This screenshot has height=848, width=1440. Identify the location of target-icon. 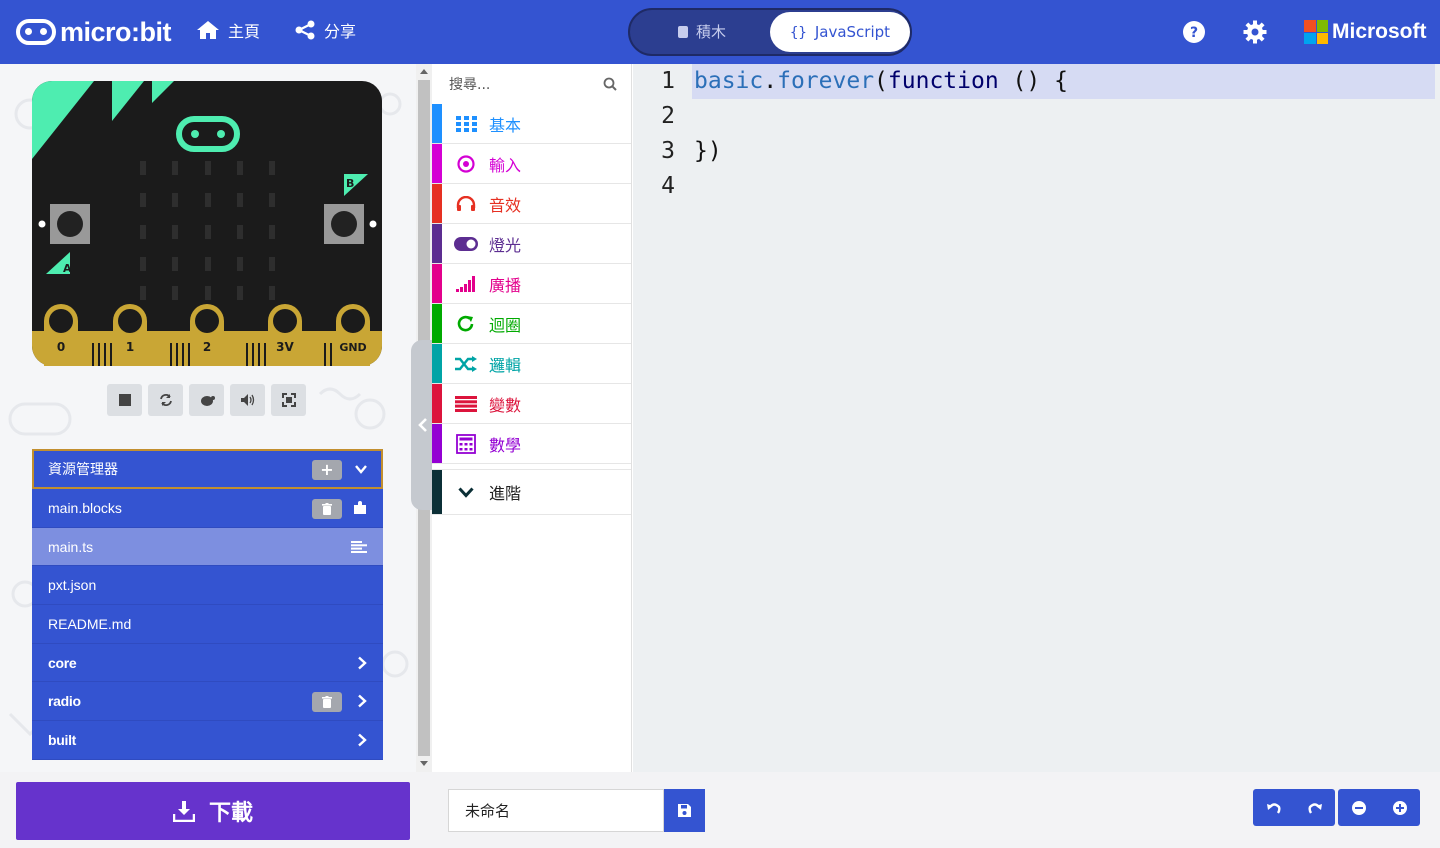
(466, 164).